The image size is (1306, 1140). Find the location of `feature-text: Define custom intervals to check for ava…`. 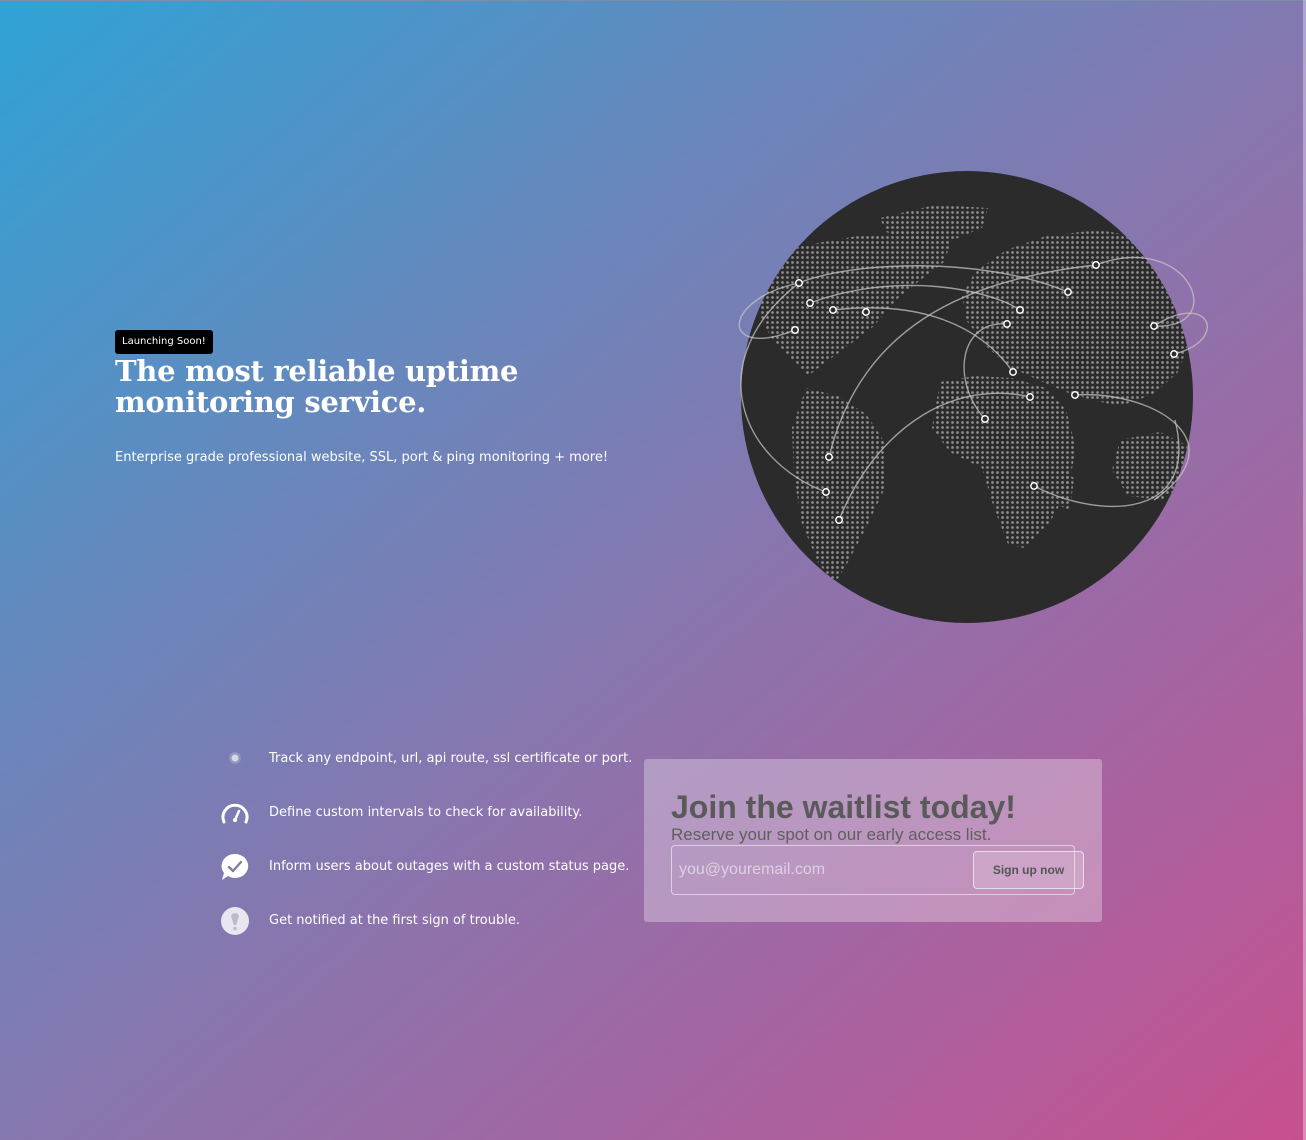

feature-text: Define custom intervals to check for ava… is located at coordinates (426, 812).